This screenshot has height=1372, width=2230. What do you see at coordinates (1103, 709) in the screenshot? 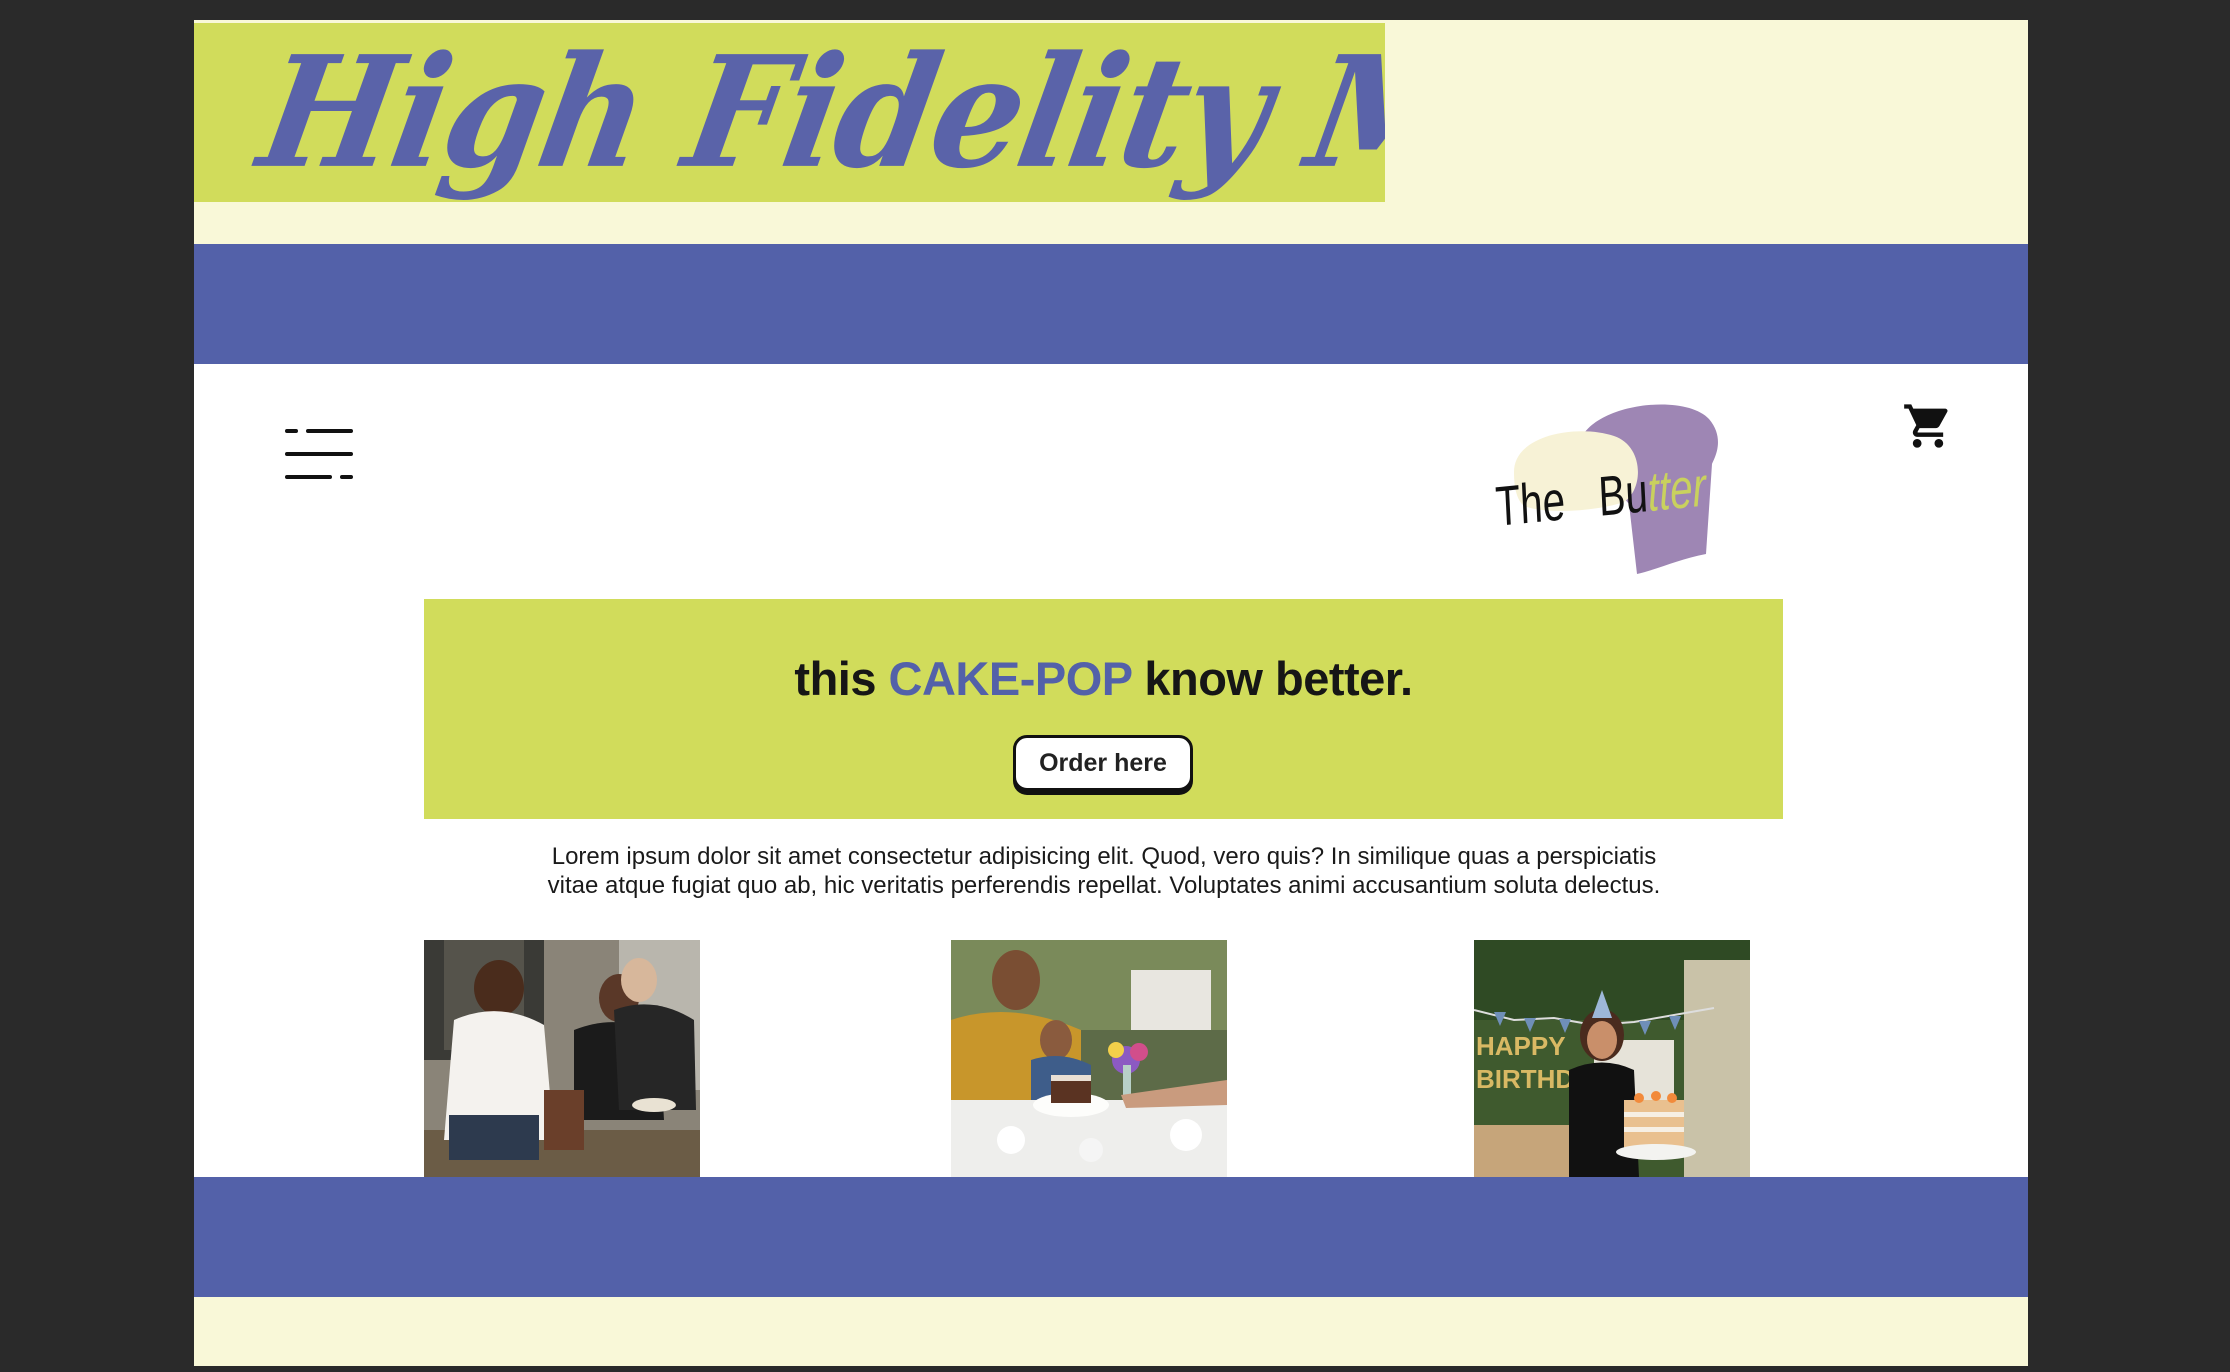
I see `hero-banner: this CAKE-POP know better. Order here` at bounding box center [1103, 709].